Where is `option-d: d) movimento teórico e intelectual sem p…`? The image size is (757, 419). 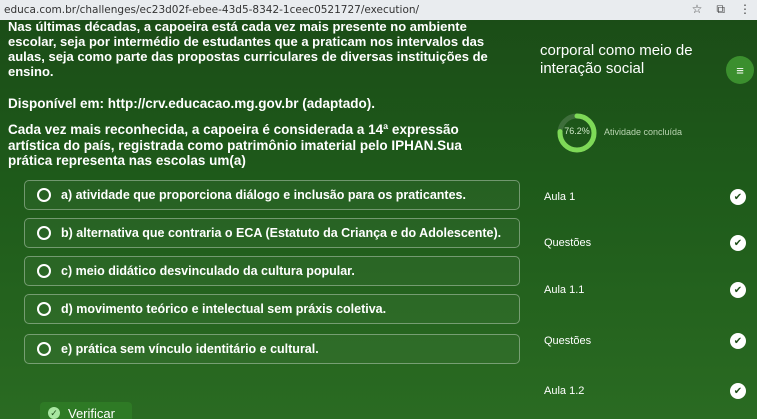 option-d: d) movimento teórico e intelectual sem p… is located at coordinates (272, 309).